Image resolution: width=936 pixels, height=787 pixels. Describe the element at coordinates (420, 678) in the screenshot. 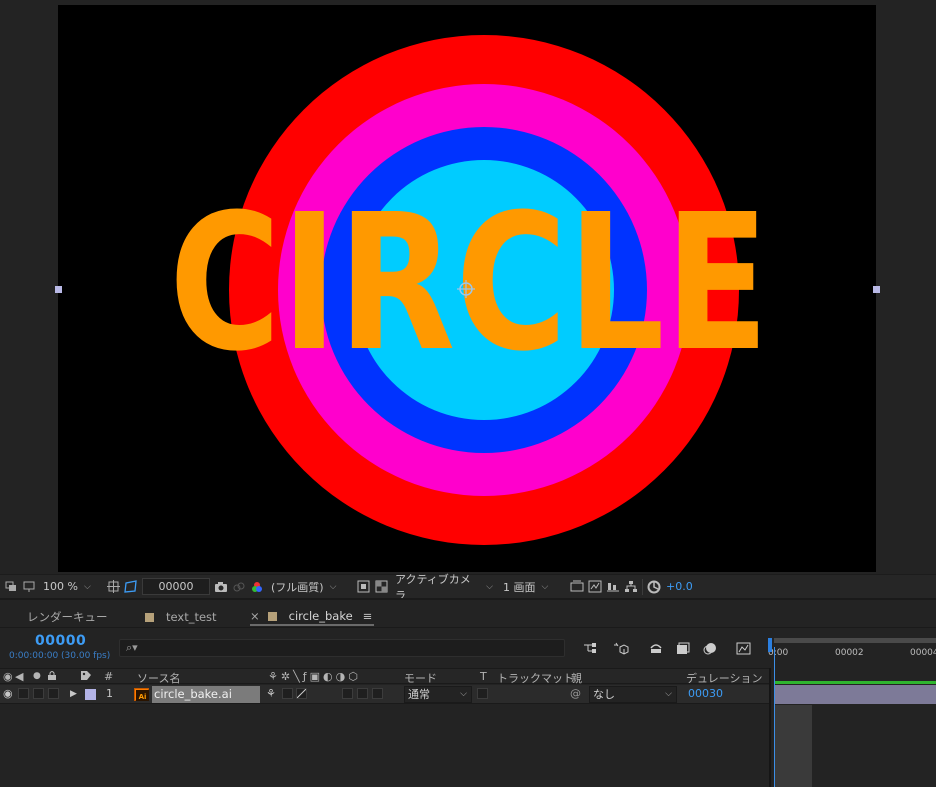

I see `column-mode: モード` at that location.